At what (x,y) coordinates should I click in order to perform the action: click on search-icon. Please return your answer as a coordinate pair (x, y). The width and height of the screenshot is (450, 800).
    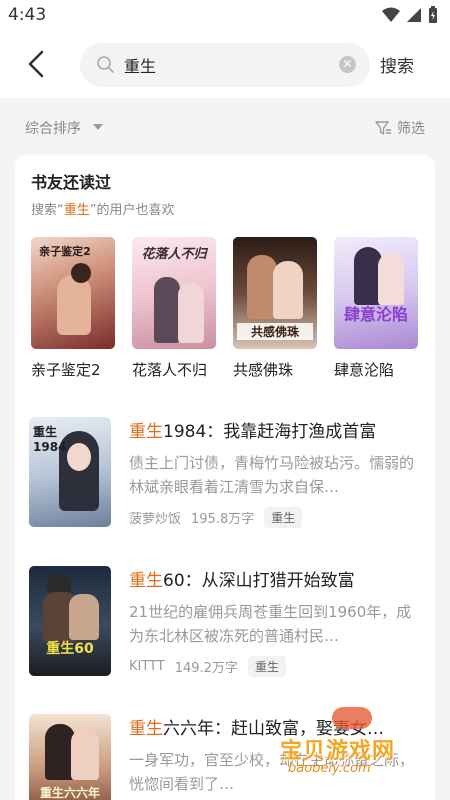
    Looking at the image, I should click on (105, 64).